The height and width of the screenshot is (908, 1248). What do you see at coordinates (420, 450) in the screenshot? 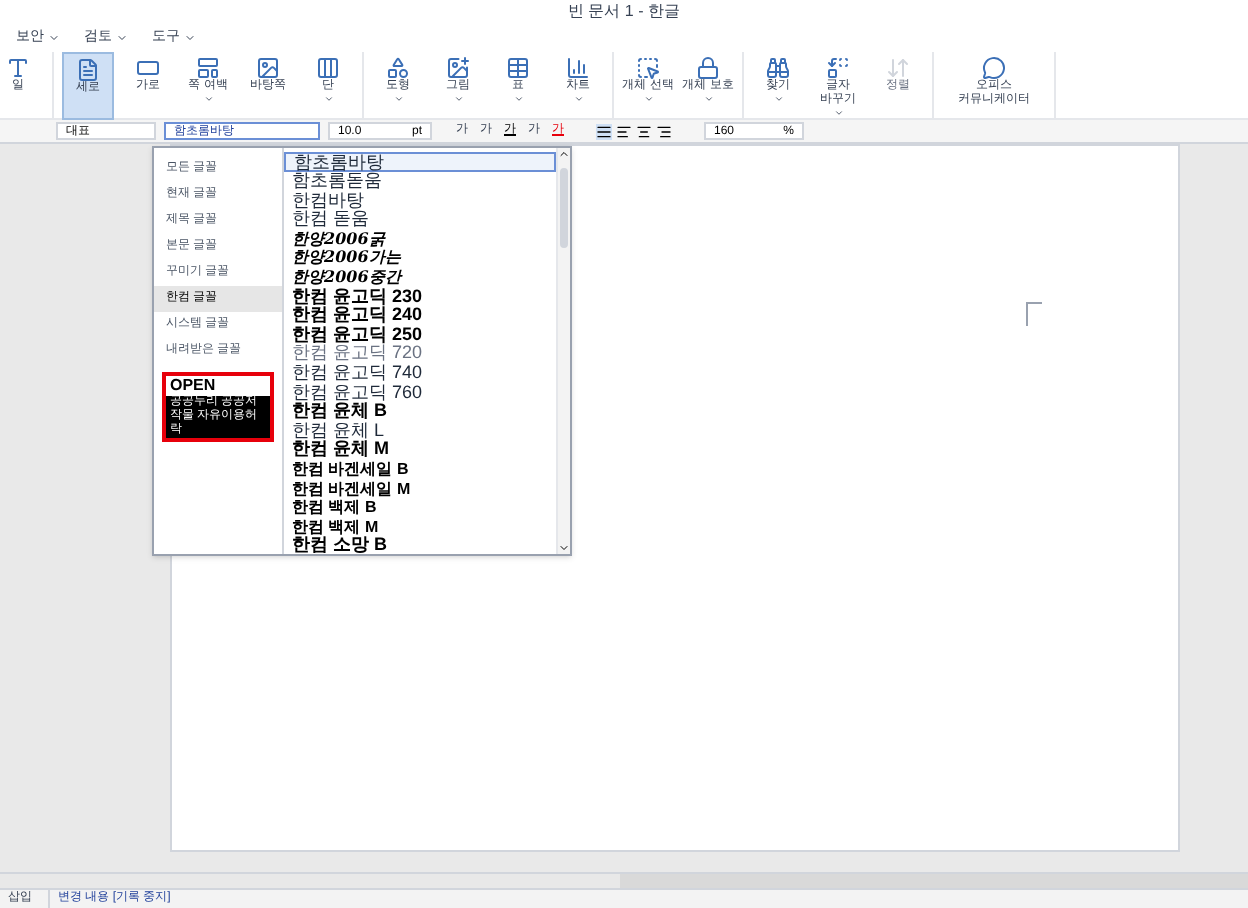
I see `font-option: 한컴 윤체 M` at bounding box center [420, 450].